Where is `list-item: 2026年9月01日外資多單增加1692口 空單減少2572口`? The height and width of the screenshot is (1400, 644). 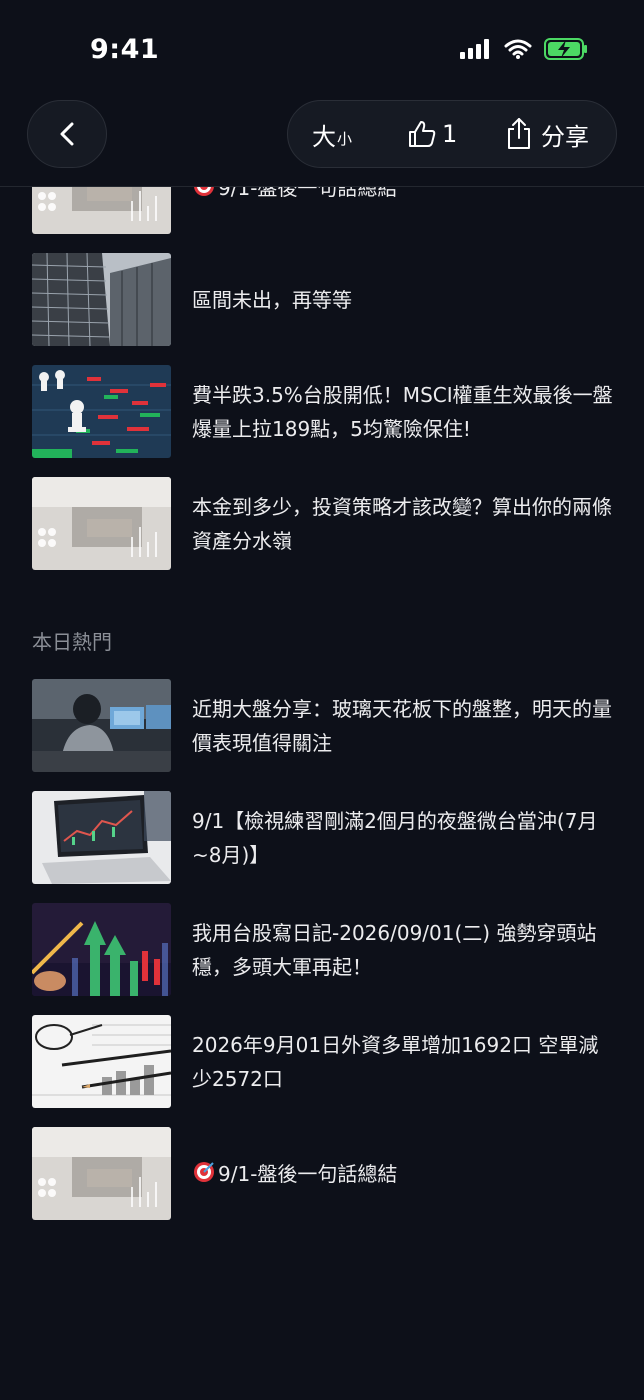 list-item: 2026年9月01日外資多單增加1692口 空單減少2572口 is located at coordinates (327, 1061).